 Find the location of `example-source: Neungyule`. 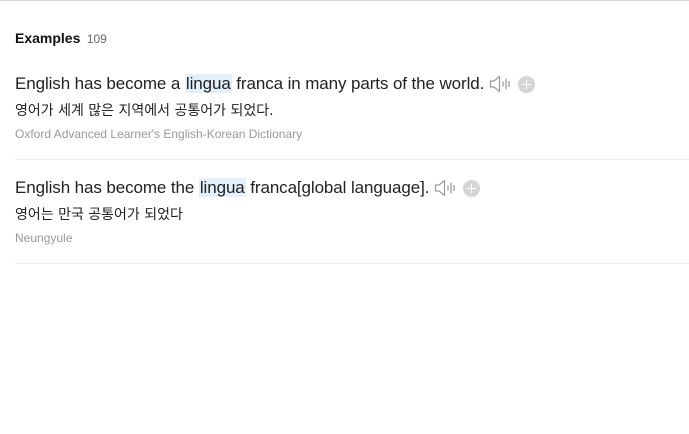

example-source: Neungyule is located at coordinates (43, 238).